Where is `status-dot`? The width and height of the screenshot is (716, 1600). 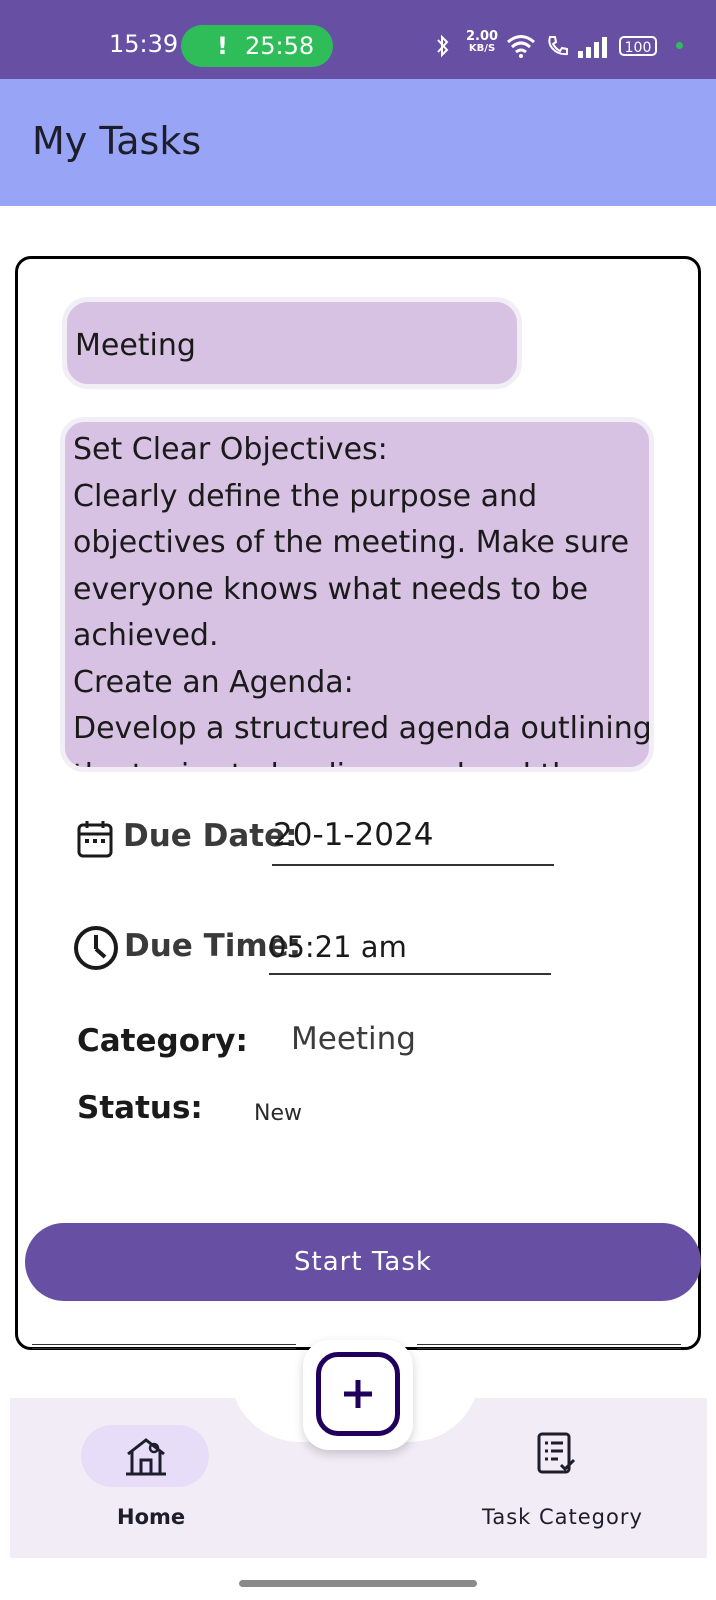 status-dot is located at coordinates (679, 45).